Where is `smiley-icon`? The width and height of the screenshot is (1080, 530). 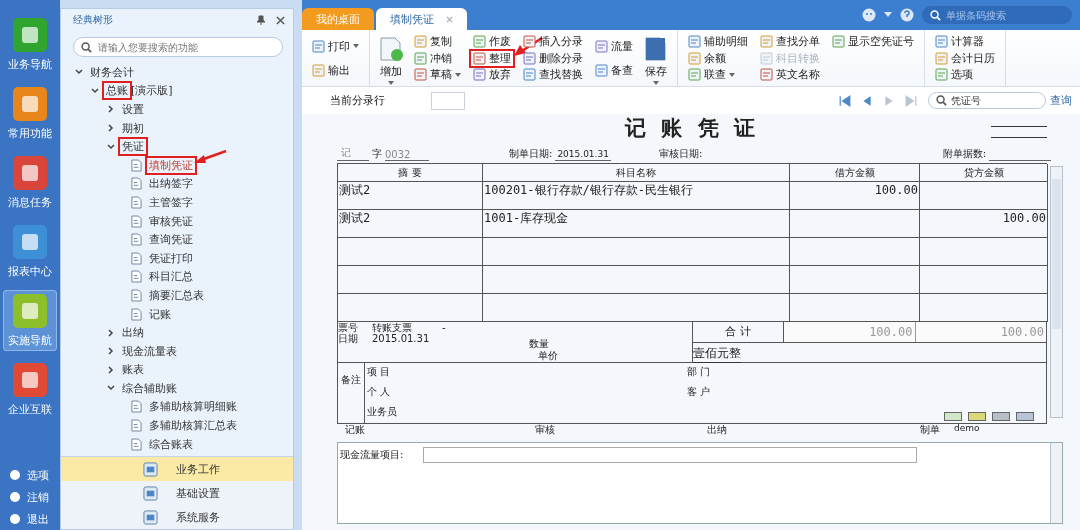
smiley-icon is located at coordinates (869, 15).